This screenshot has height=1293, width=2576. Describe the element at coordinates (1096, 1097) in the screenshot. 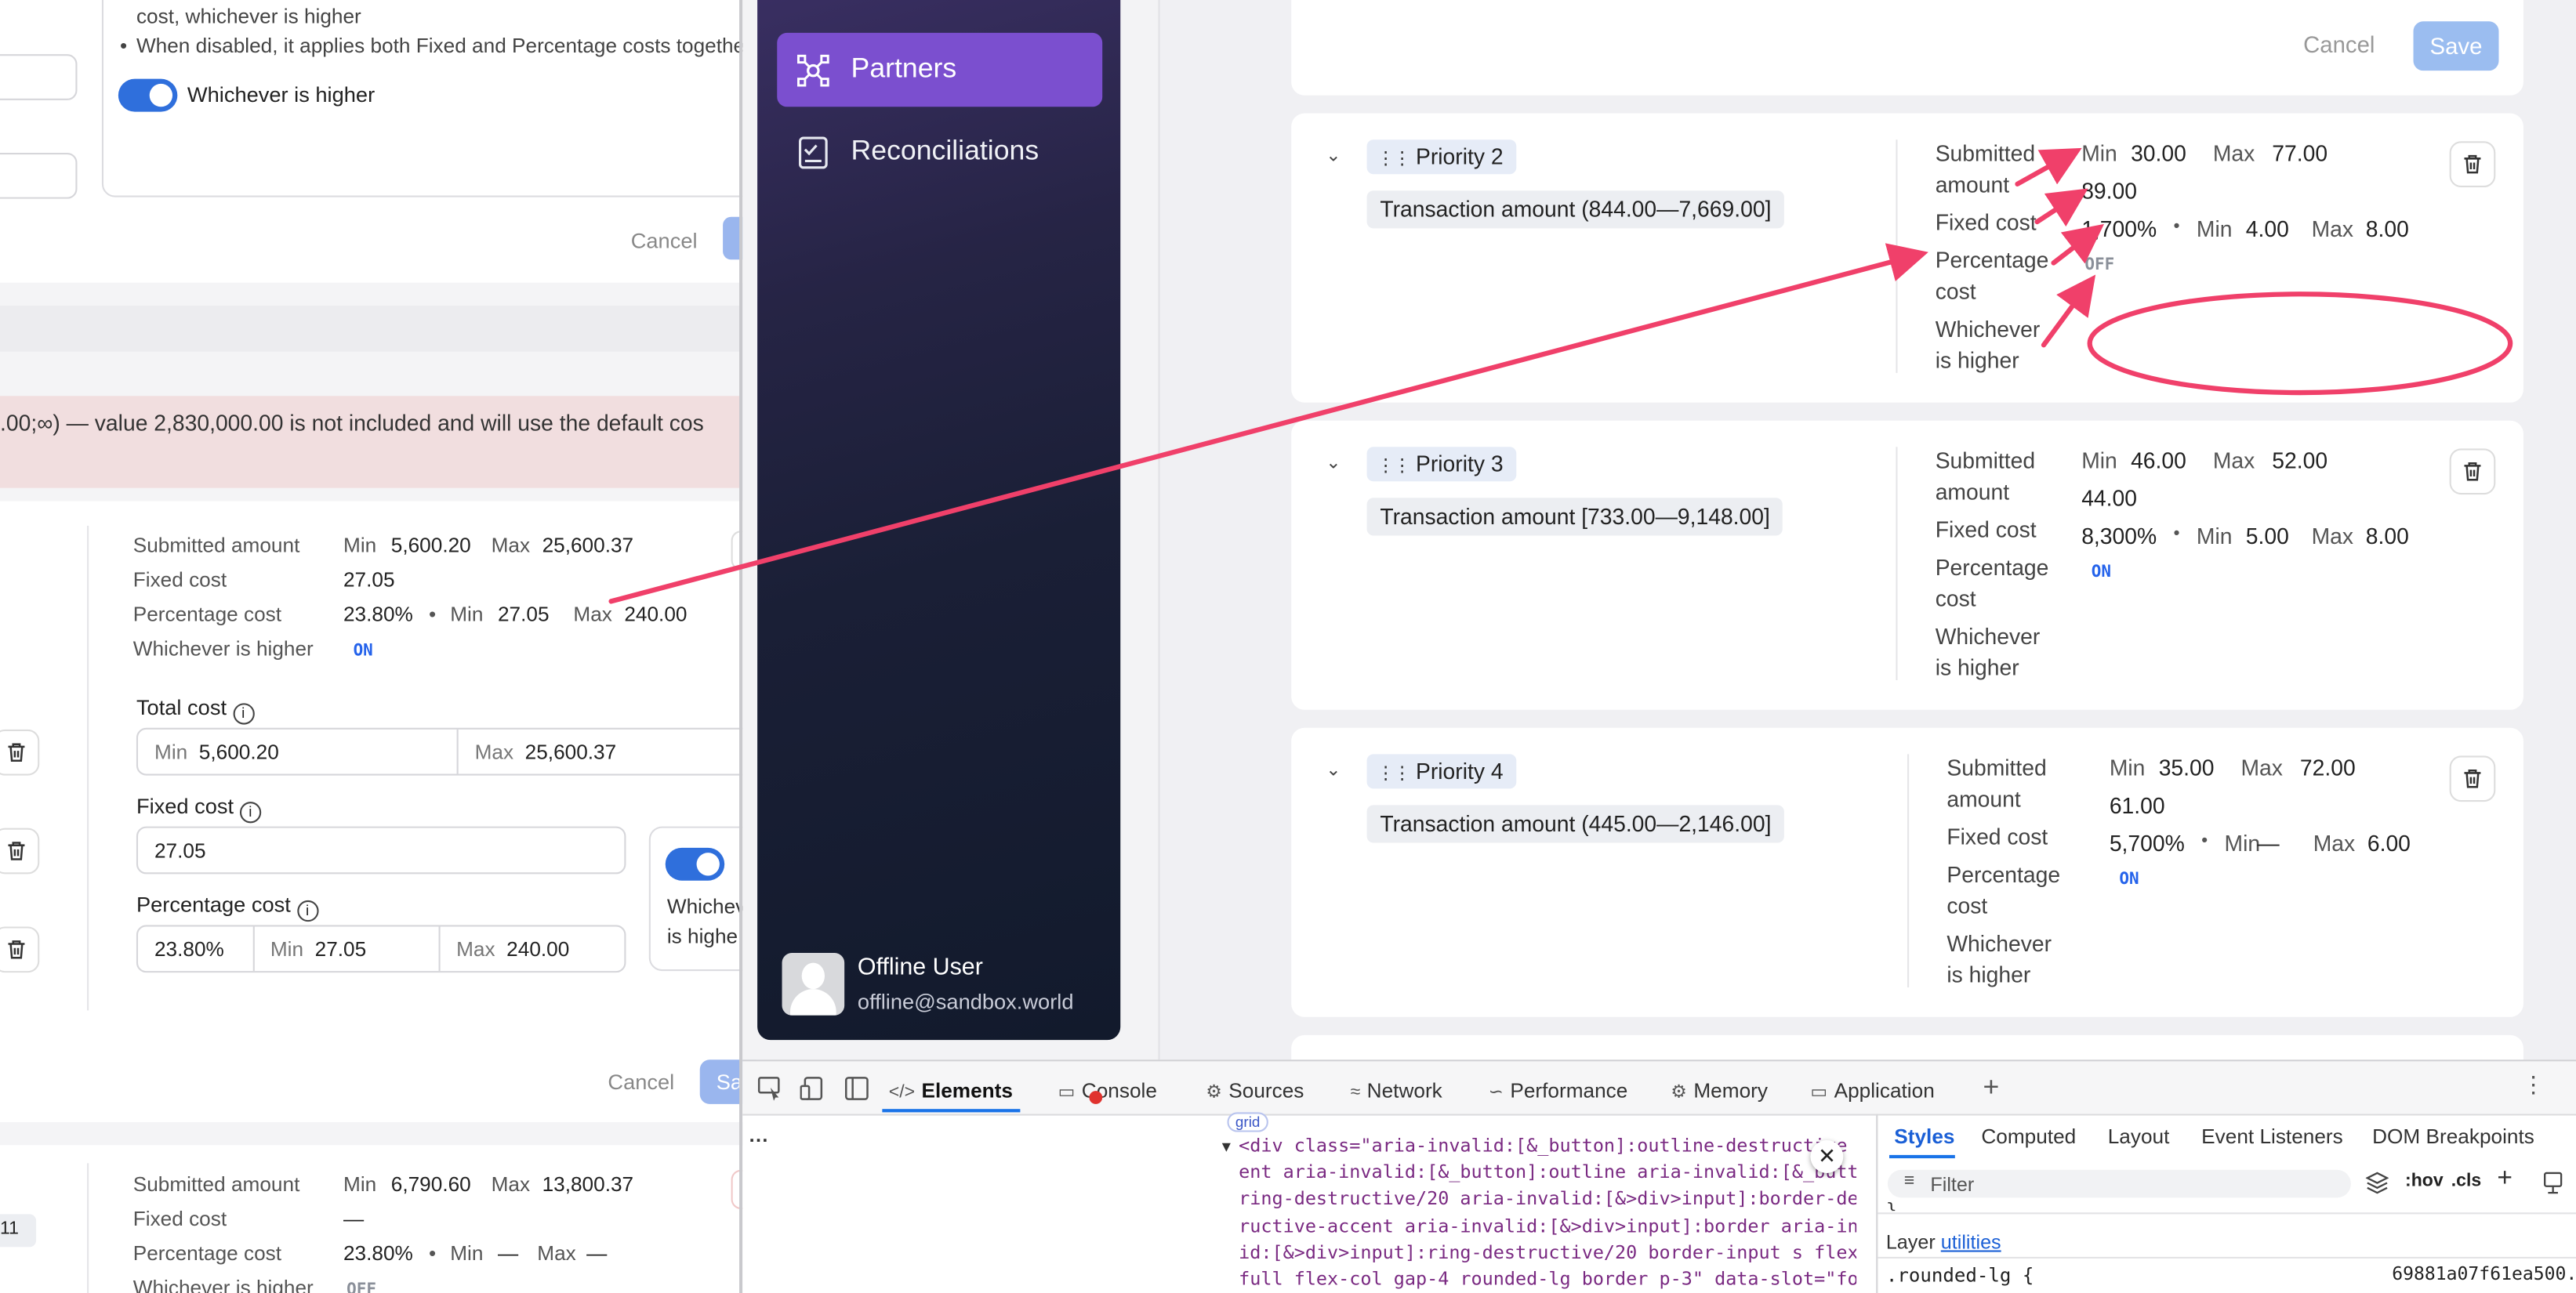

I see `console-error-dot` at that location.